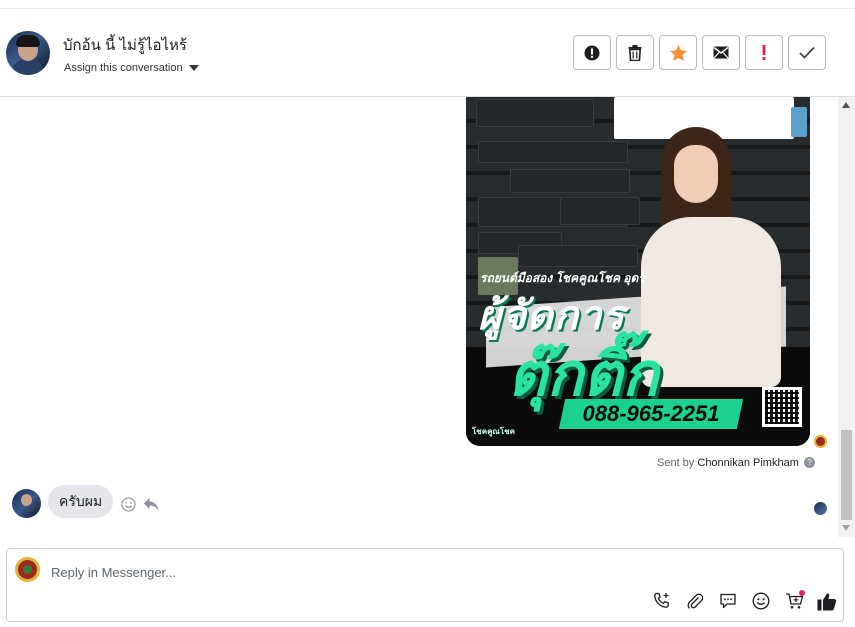 The height and width of the screenshot is (627, 855). What do you see at coordinates (820, 441) in the screenshot?
I see `page-avatar-small` at bounding box center [820, 441].